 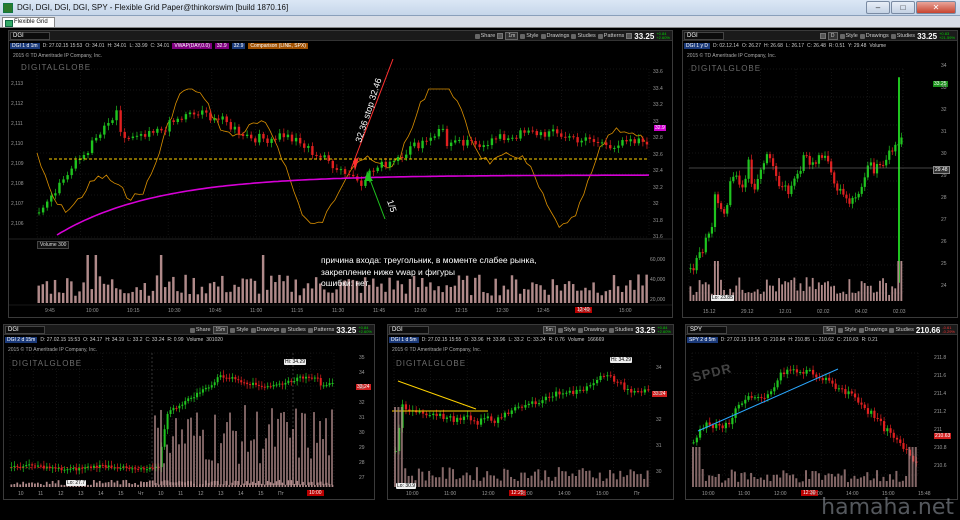 I want to click on m15-price-chart, so click(x=189, y=412).